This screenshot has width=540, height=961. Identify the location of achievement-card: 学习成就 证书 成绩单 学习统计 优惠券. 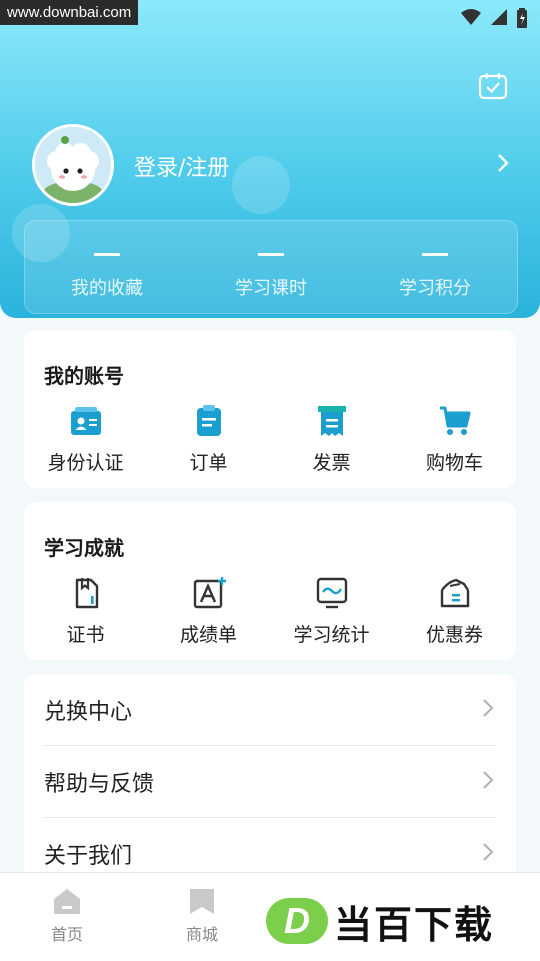
(270, 581).